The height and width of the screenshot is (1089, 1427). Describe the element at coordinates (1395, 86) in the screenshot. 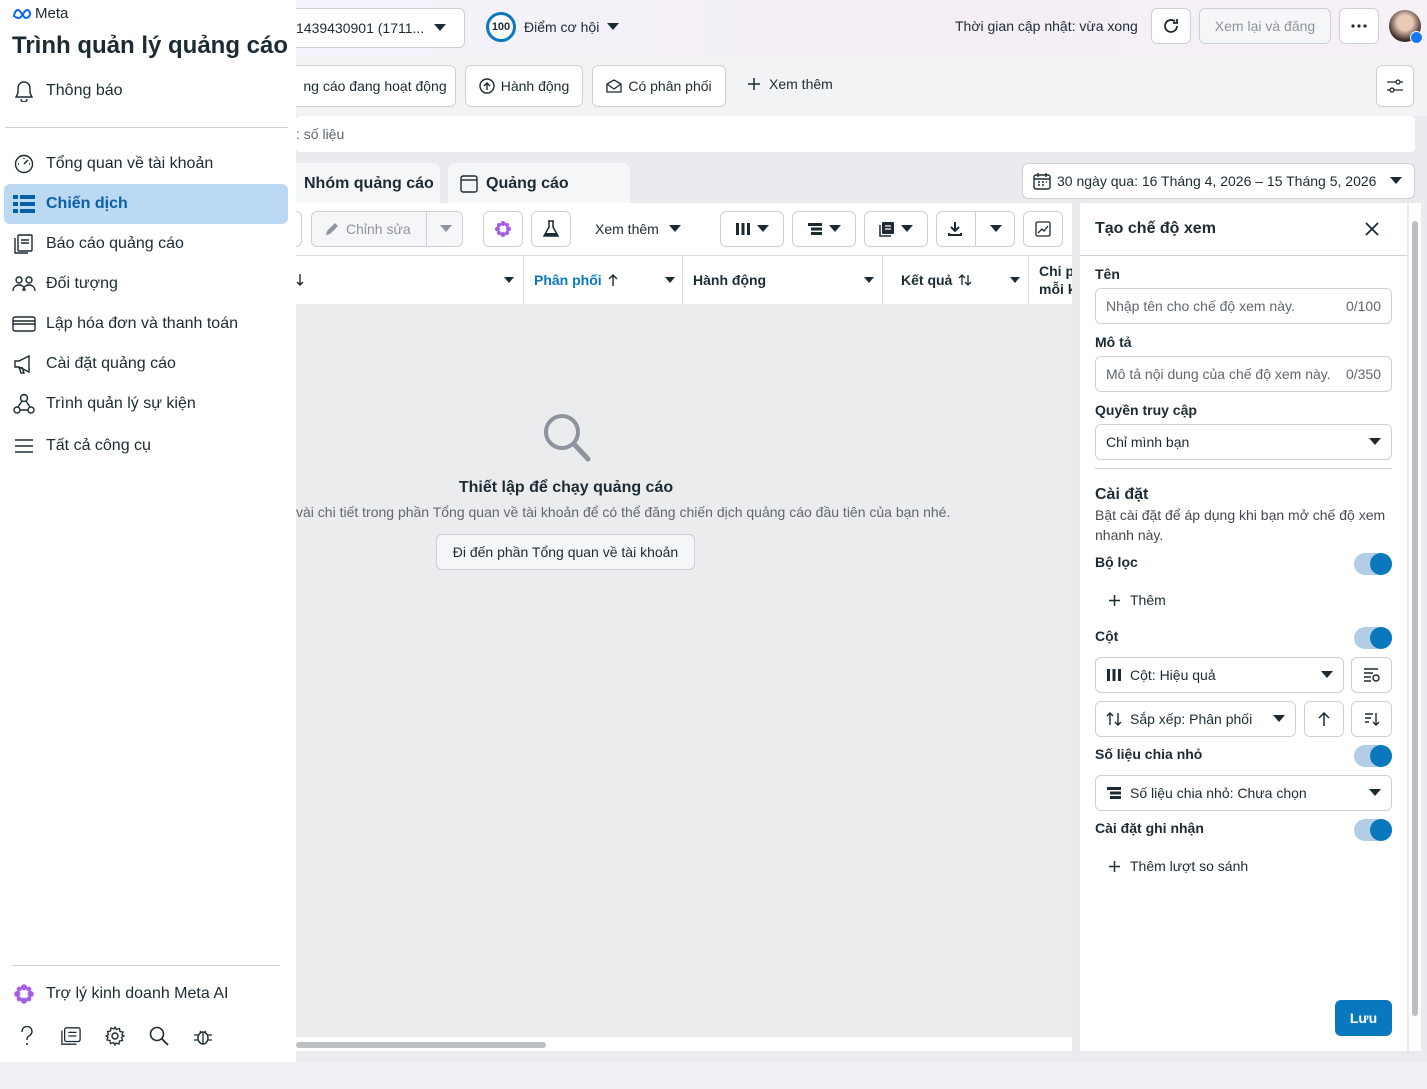

I see `filter-settings-button` at that location.